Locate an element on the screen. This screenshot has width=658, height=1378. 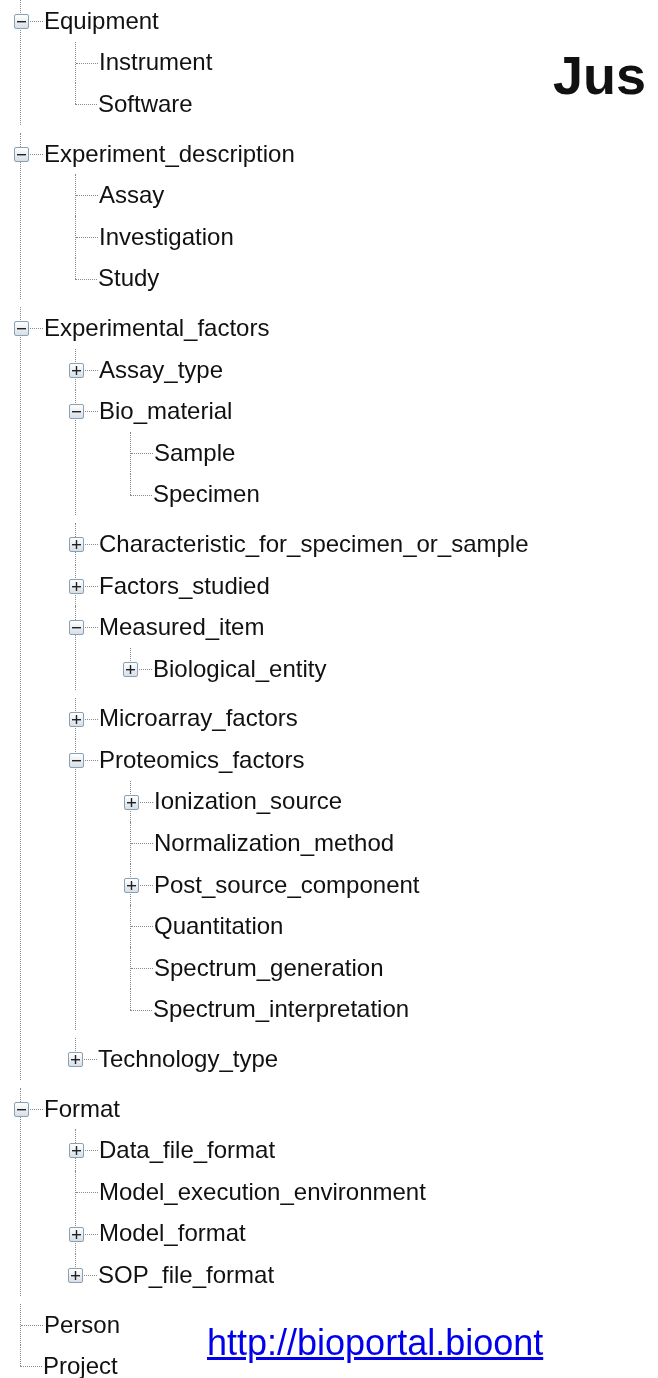
tree-item-label: Assay is located at coordinates (132, 195).